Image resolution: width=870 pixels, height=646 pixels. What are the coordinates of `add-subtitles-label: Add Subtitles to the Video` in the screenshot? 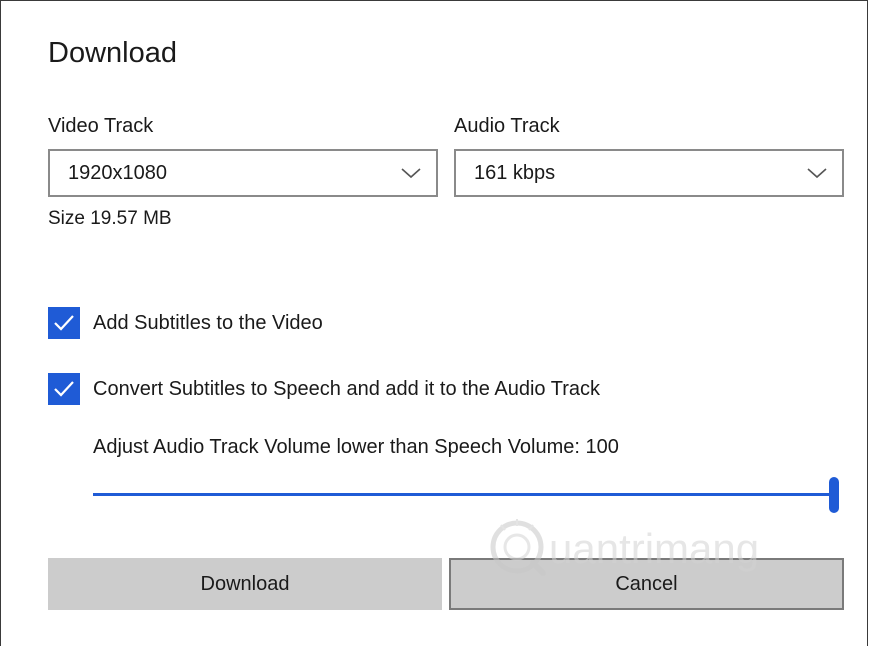 It's located at (208, 322).